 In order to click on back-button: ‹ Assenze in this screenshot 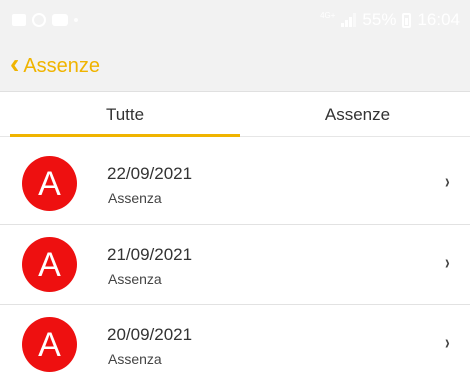, I will do `click(55, 66)`.